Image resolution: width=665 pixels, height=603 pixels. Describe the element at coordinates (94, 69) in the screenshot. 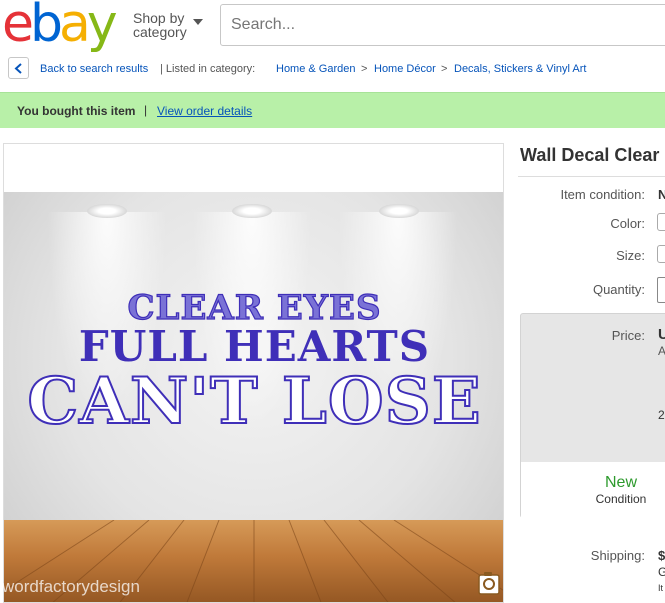

I see `back-to-search-link: Back to search results` at that location.